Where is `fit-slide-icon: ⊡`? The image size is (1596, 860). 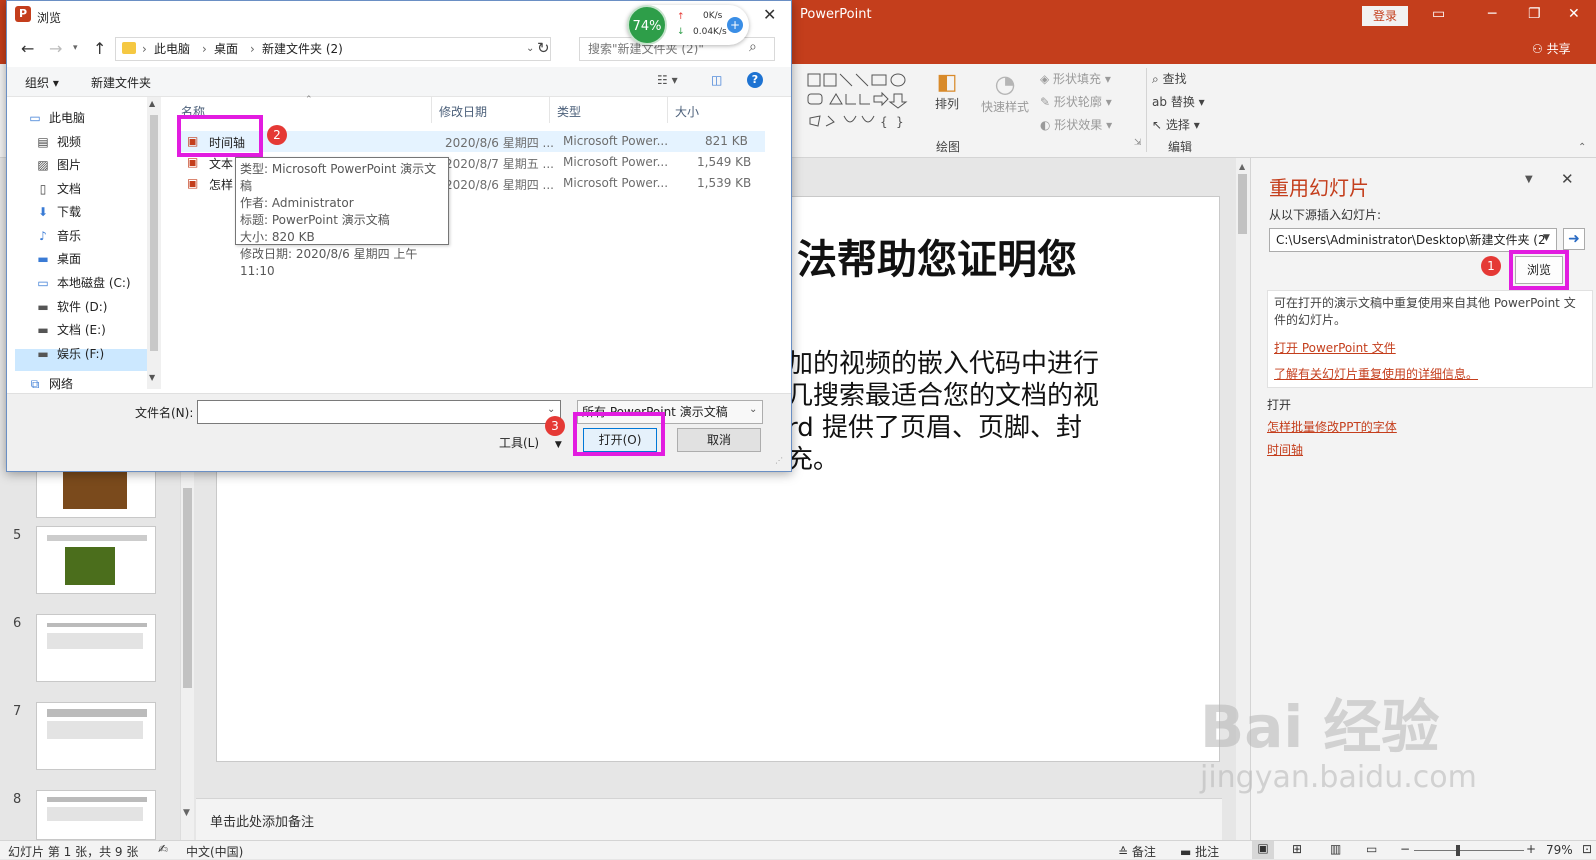 fit-slide-icon: ⊡ is located at coordinates (1587, 849).